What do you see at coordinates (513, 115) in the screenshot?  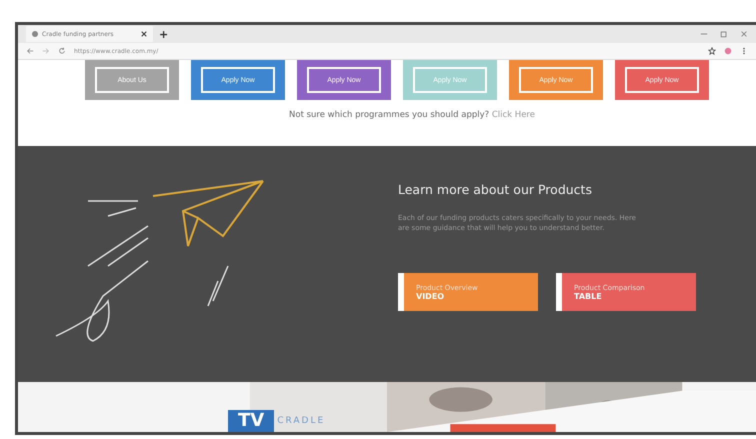 I see `click-here-link: Click Here` at bounding box center [513, 115].